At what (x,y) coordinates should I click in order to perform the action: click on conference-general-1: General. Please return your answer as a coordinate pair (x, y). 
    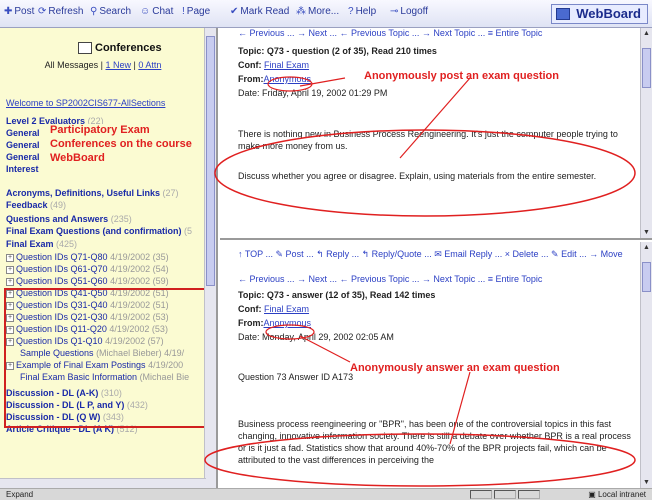
    Looking at the image, I should click on (23, 133).